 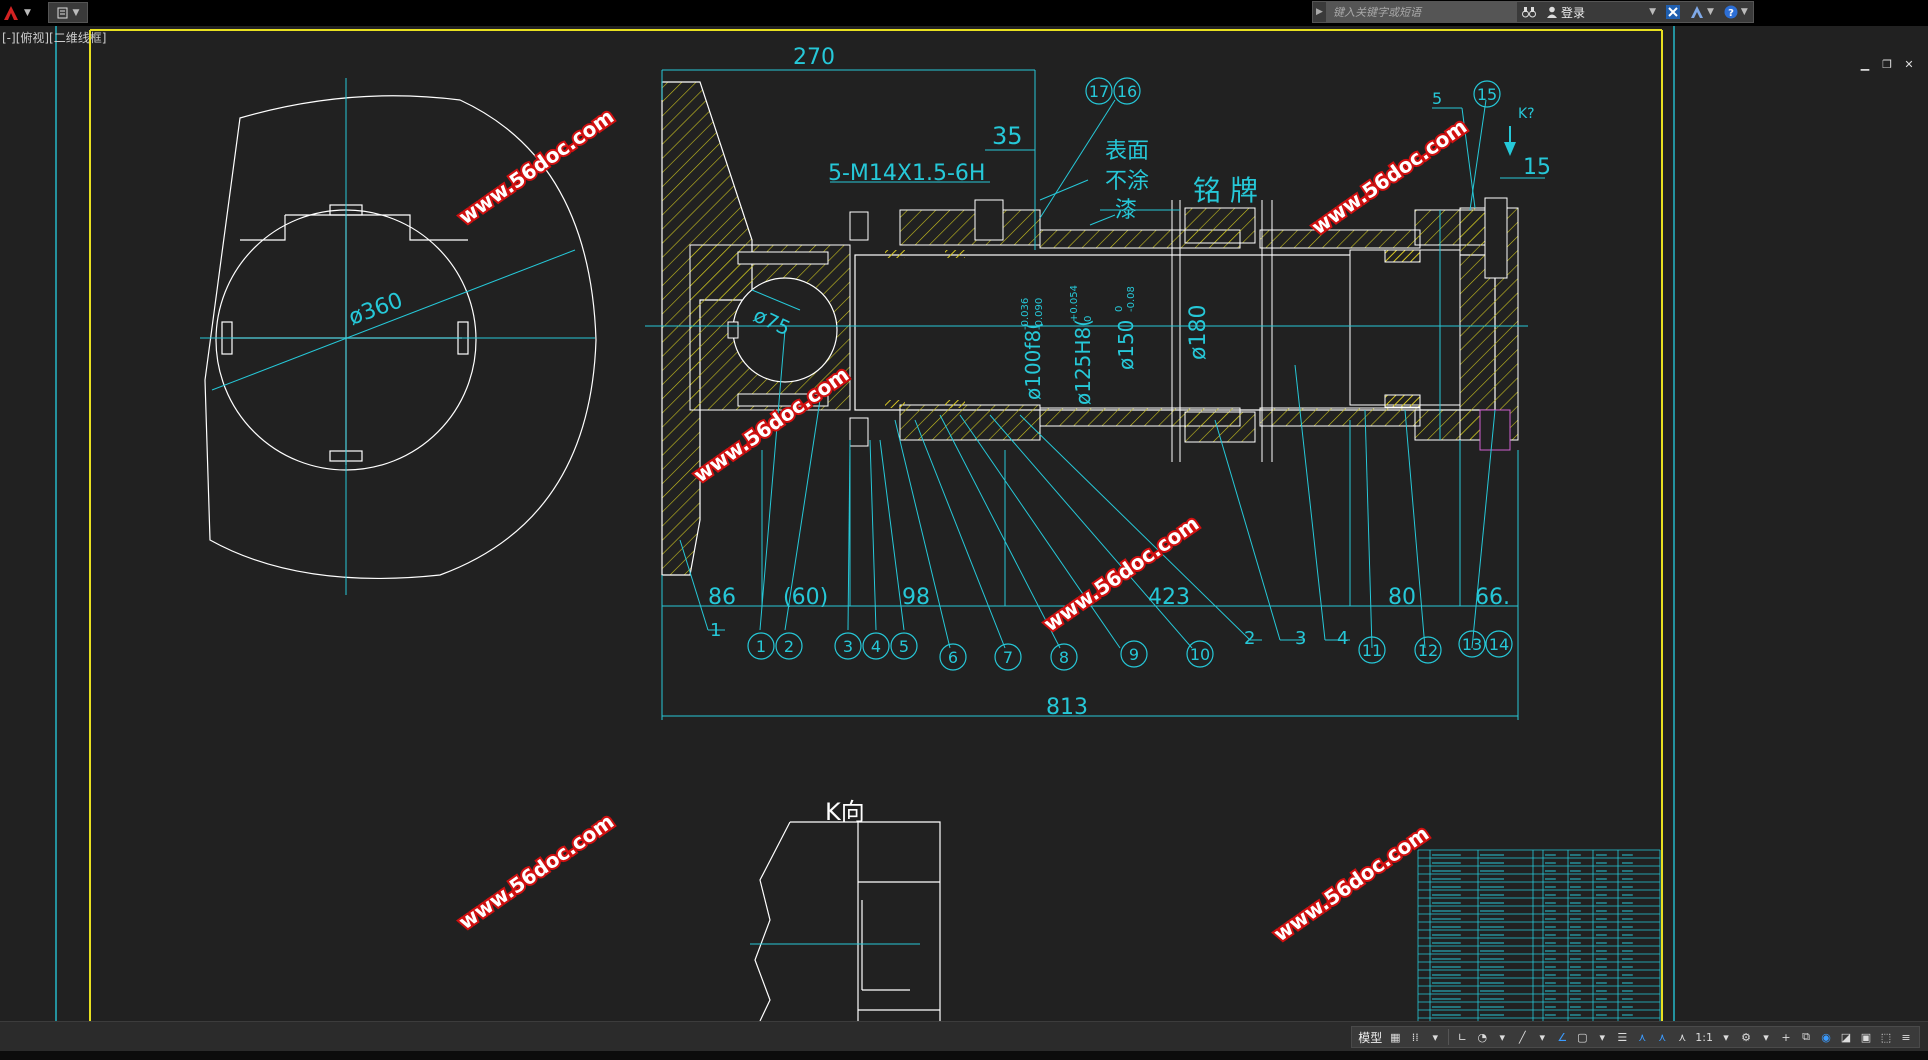 What do you see at coordinates (1342, 638) in the screenshot?
I see `leader-label-4: 4` at bounding box center [1342, 638].